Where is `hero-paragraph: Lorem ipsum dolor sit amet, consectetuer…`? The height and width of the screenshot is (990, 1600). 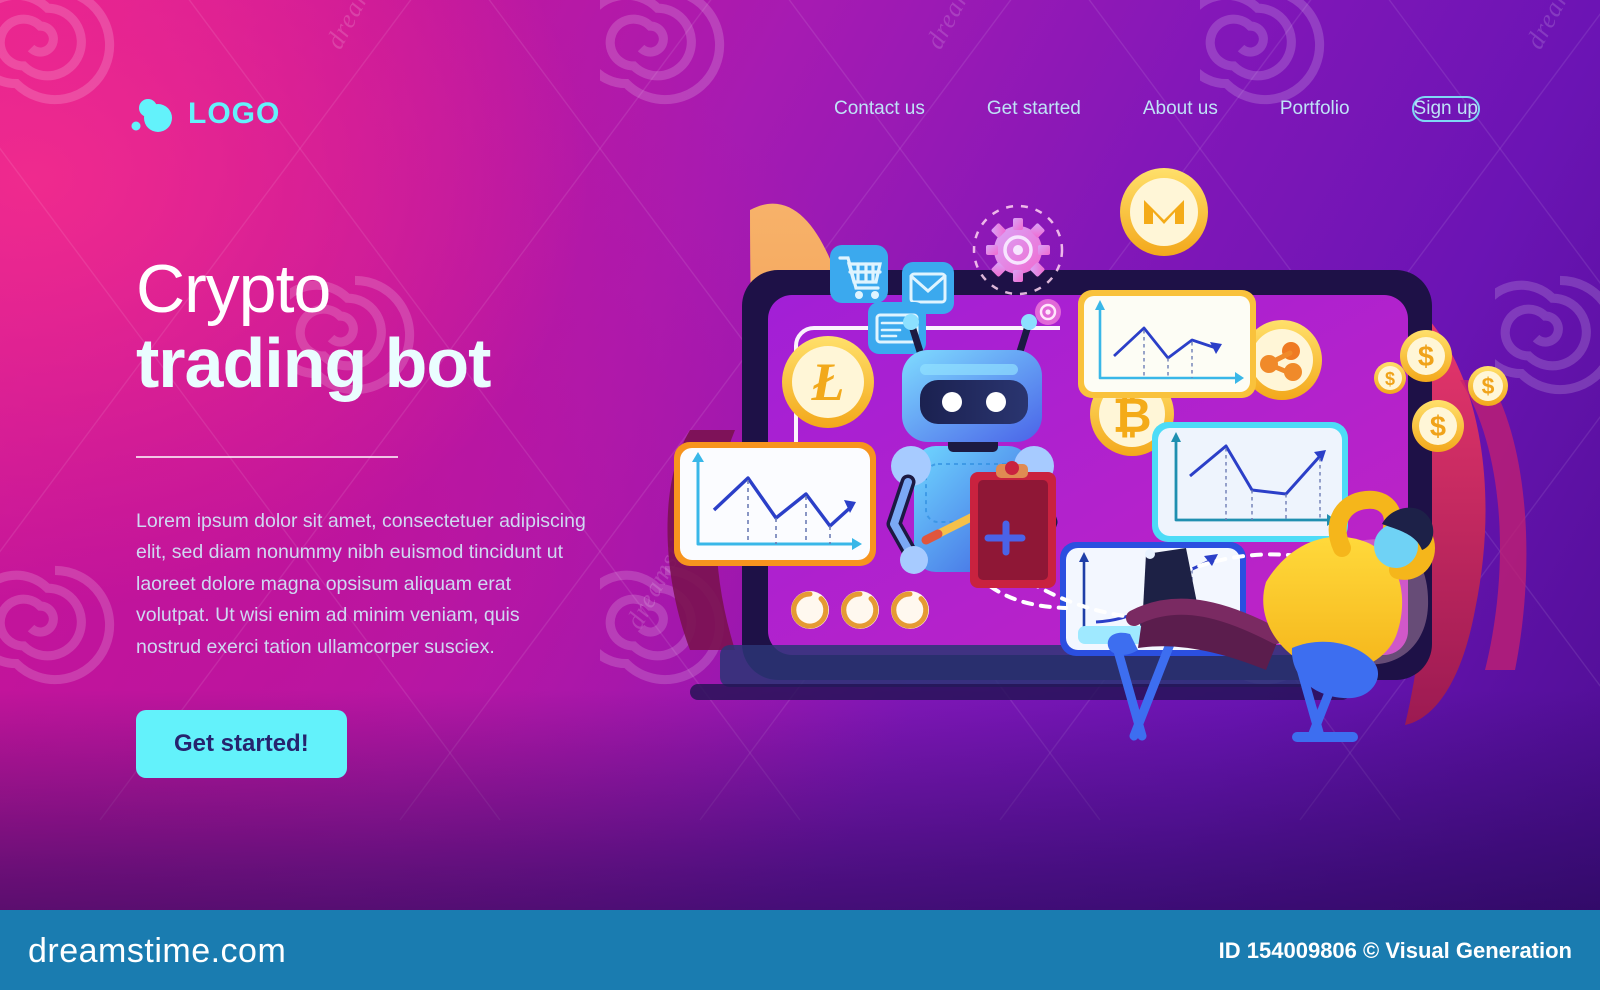 hero-paragraph: Lorem ipsum dolor sit amet, consectetuer… is located at coordinates (361, 584).